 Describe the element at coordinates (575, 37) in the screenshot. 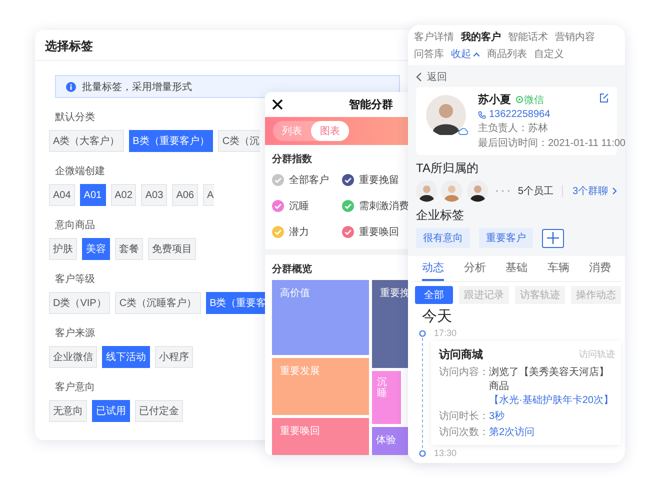

I see `nav-tab: 营销内容` at that location.